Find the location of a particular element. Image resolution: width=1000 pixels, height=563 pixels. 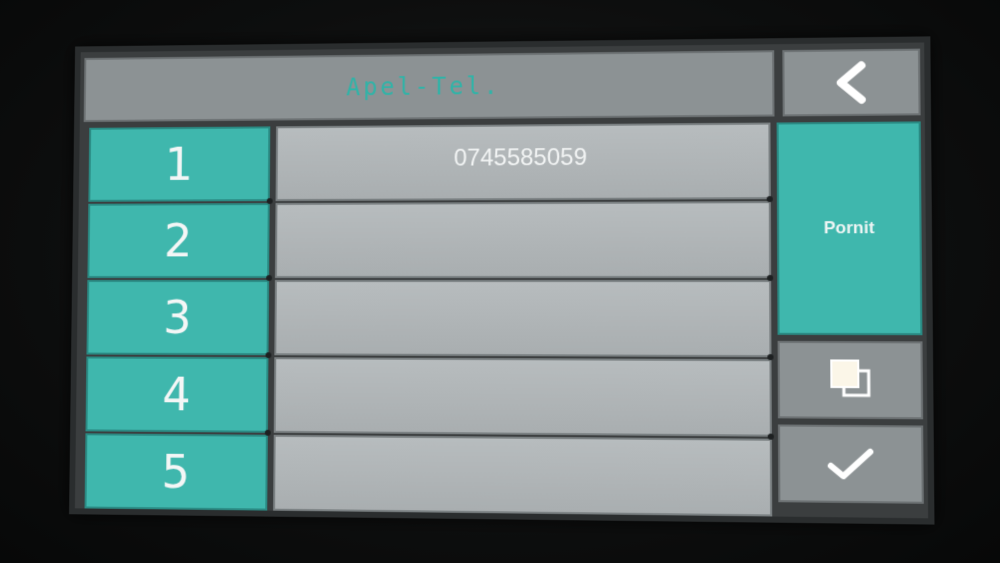

row-index-button: 5 is located at coordinates (176, 472).